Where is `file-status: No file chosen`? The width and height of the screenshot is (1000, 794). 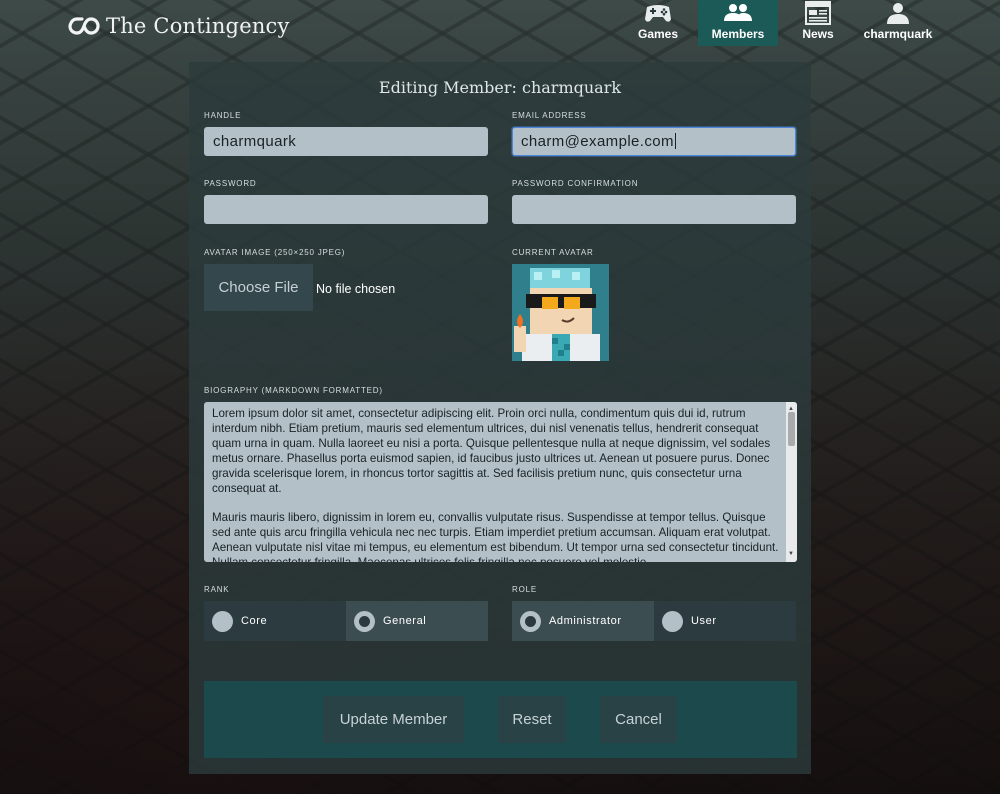
file-status: No file chosen is located at coordinates (356, 289).